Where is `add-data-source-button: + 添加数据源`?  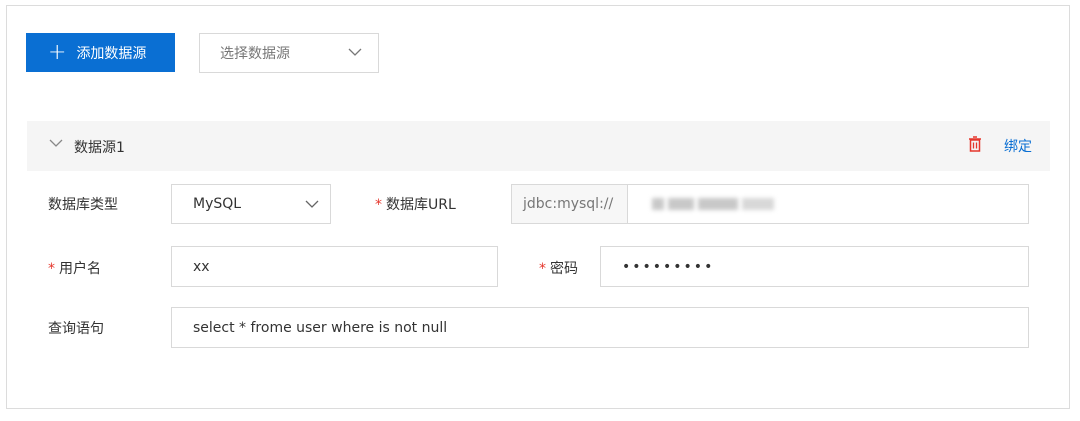 add-data-source-button: + 添加数据源 is located at coordinates (100, 52).